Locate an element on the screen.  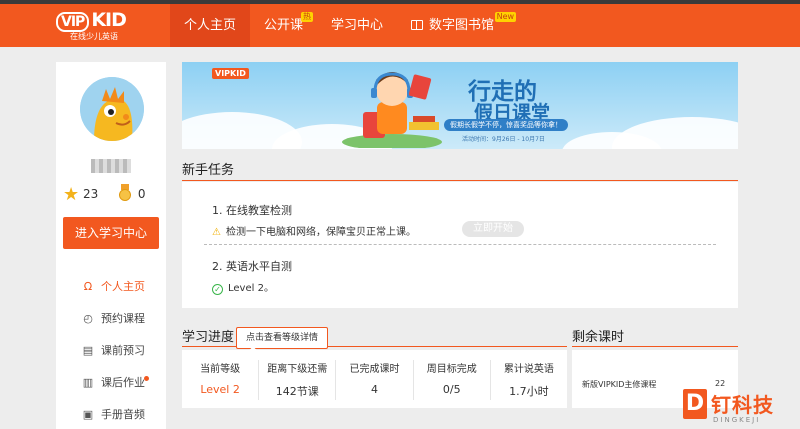
notification-dot is located at coordinates (146, 378).